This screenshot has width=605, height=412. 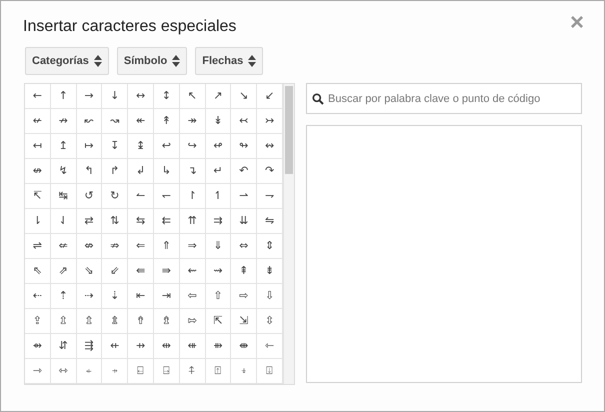 I want to click on character-cell: ↚, so click(x=38, y=121).